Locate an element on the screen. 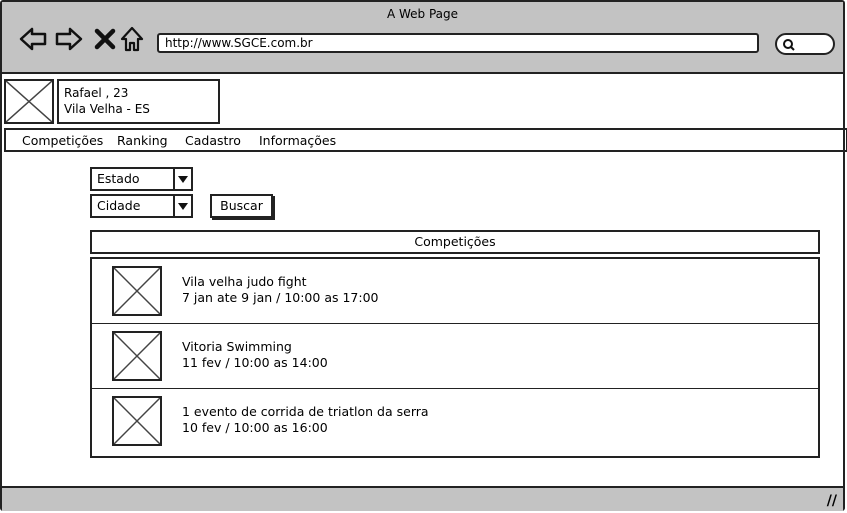  menu-item-informacoes: Informações is located at coordinates (297, 140).